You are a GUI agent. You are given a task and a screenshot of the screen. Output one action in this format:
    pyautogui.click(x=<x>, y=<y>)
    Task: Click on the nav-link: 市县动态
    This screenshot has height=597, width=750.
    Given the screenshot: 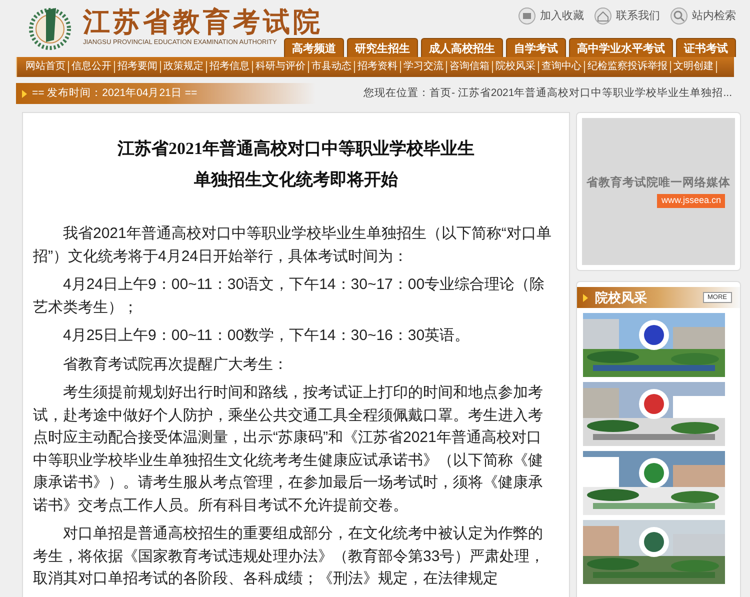 What is the action you would take?
    pyautogui.click(x=332, y=67)
    